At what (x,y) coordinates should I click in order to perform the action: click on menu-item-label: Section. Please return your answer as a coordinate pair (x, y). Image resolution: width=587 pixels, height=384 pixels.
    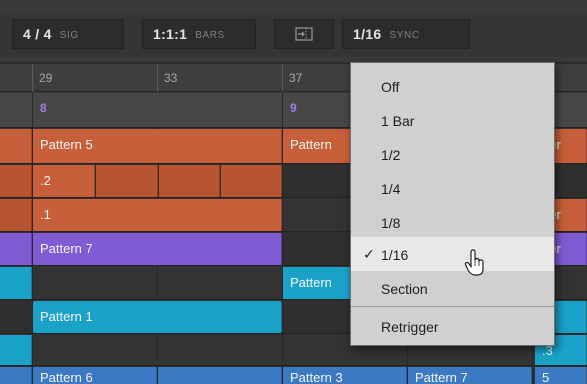
    Looking at the image, I should click on (404, 289).